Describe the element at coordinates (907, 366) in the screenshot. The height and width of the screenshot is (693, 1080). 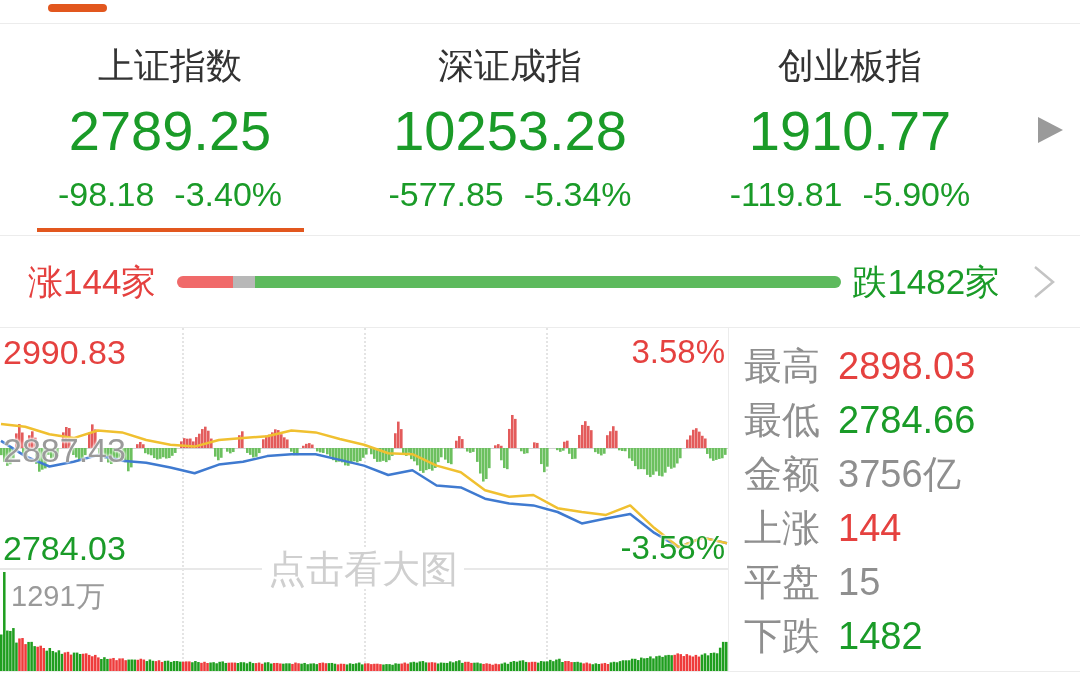
I see `stat-value: 2898.03` at that location.